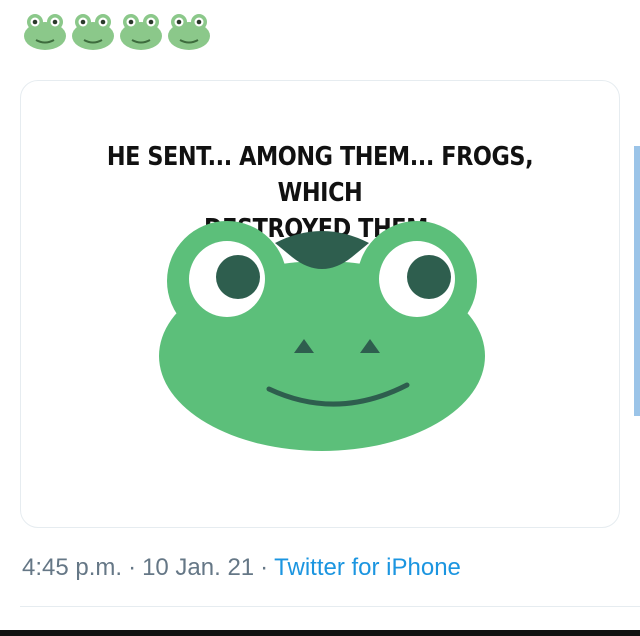  I want to click on tweet-metadata: 4:45 p.m. · 10 Jan. 21 · Twitter for iPhone, so click(241, 568).